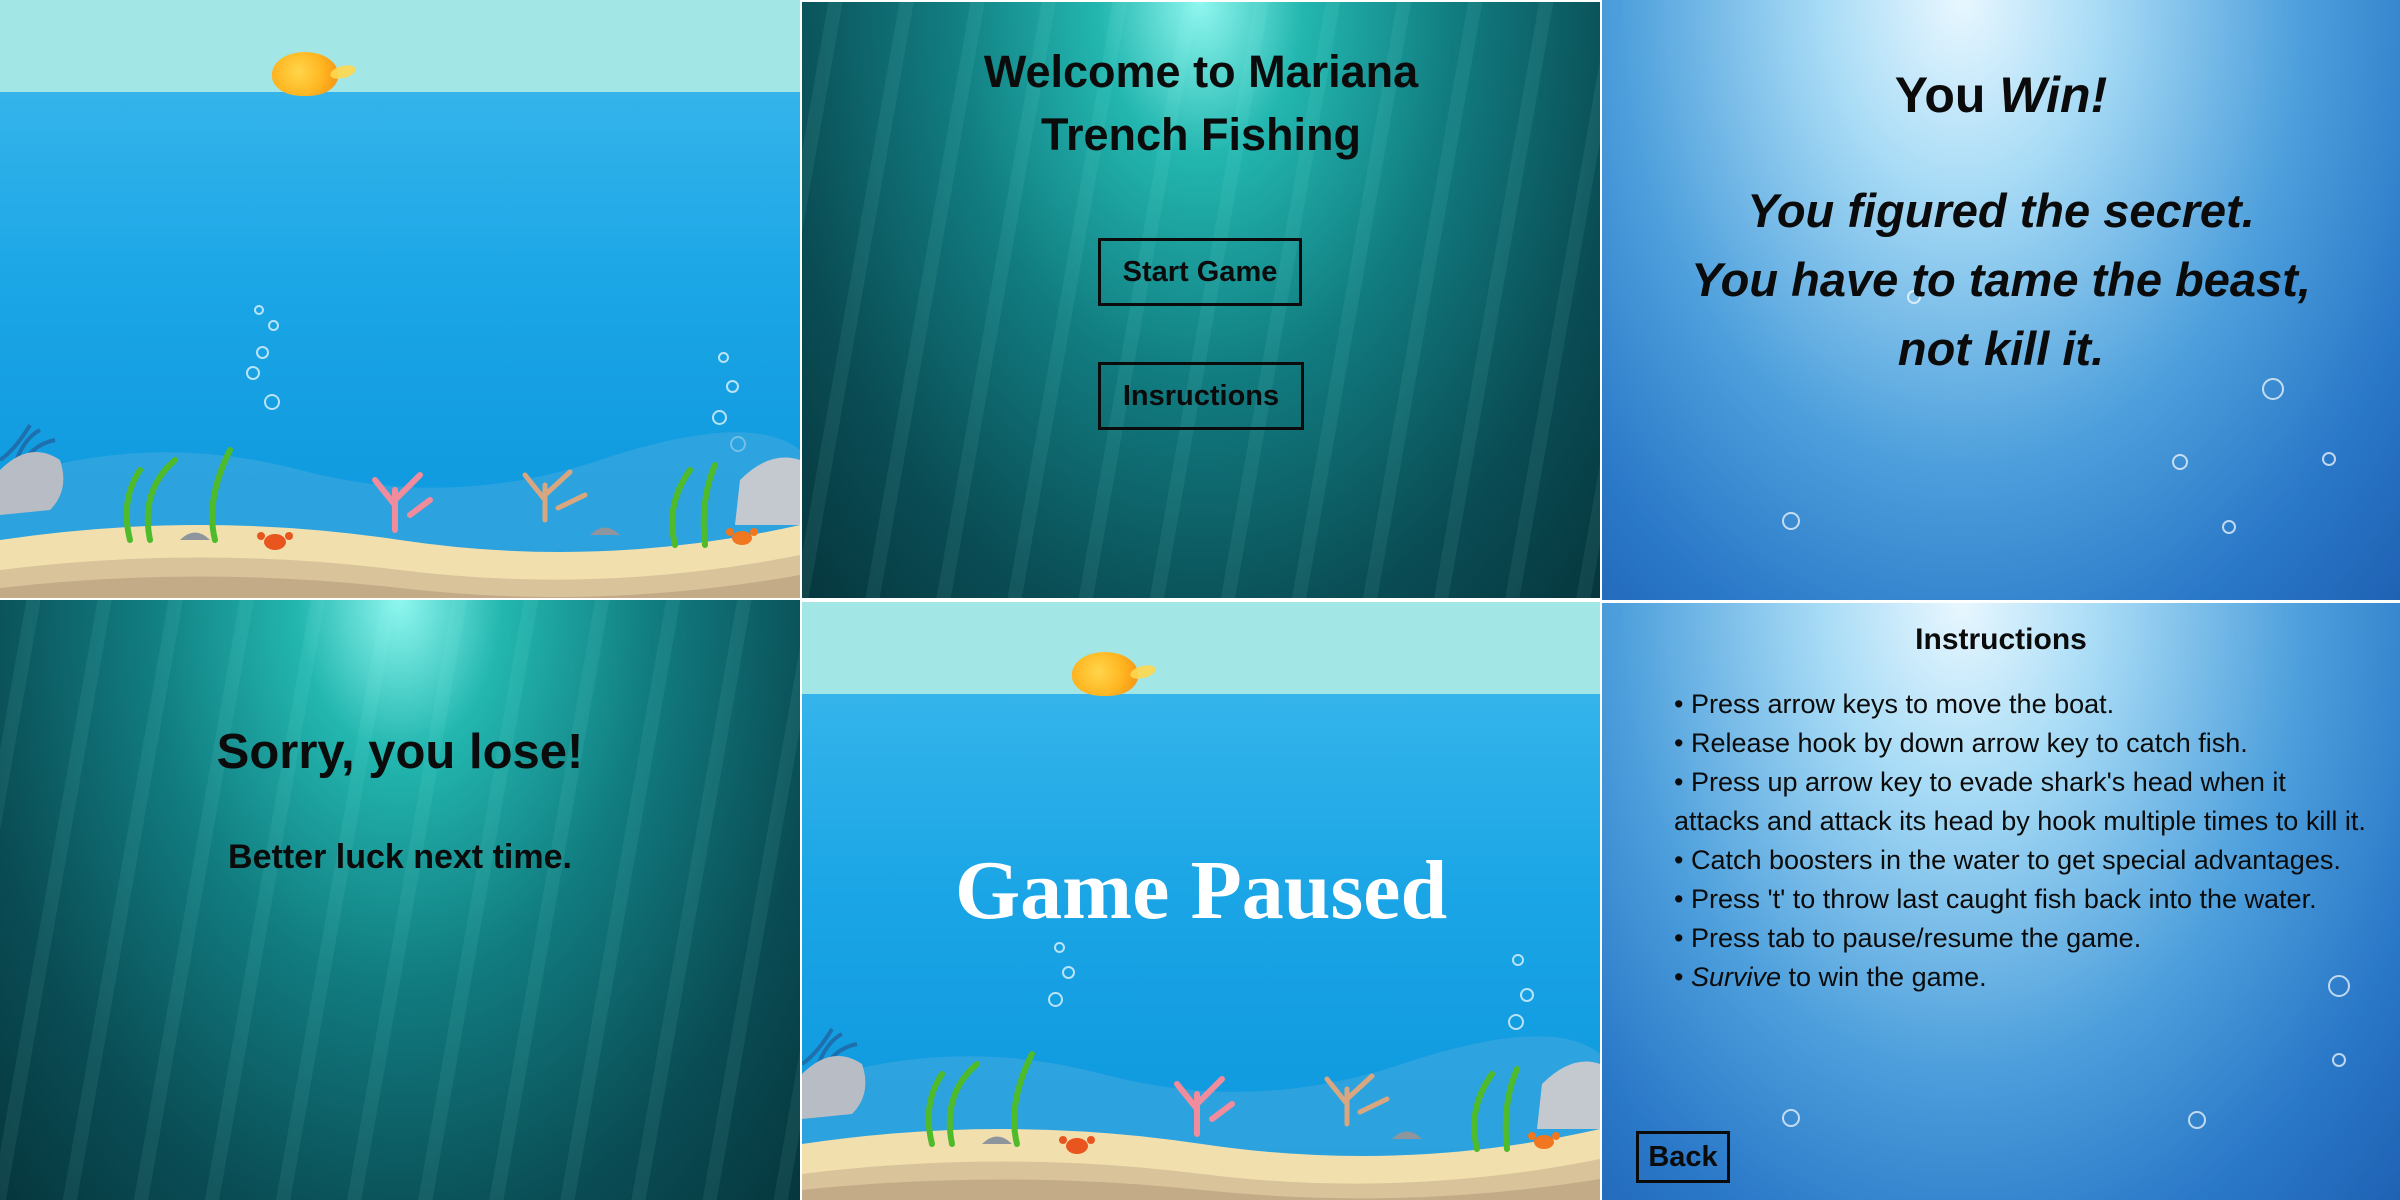 This screenshot has height=1200, width=2400. I want to click on win-heading-emphasis: Win!, so click(2053, 95).